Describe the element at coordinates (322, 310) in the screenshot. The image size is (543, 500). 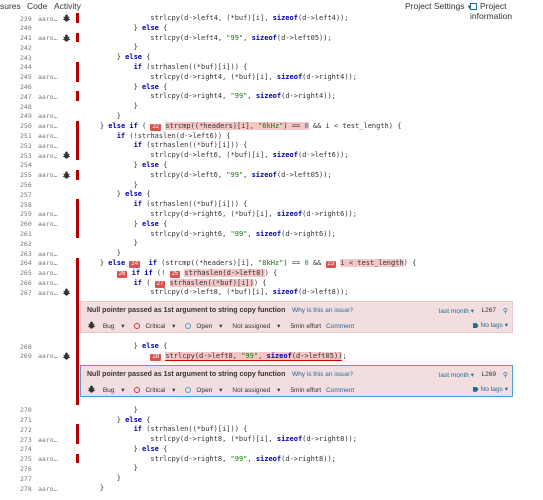
I see `why-is-this-an-issue-link: Why is this an issue?` at that location.